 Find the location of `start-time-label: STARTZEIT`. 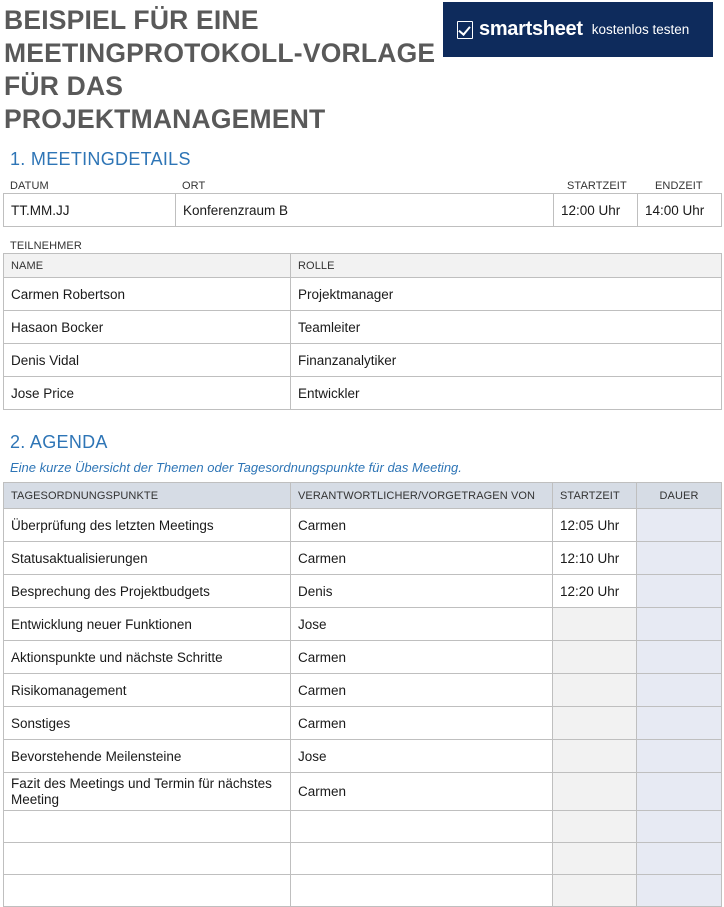

start-time-label: STARTZEIT is located at coordinates (597, 186).